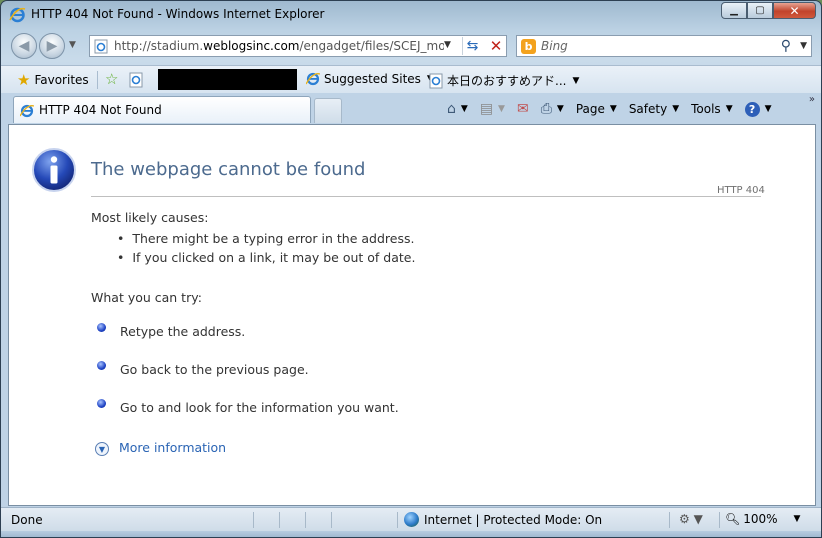  Describe the element at coordinates (159, 46) in the screenshot. I see `url-prefix: http://stadium.` at that location.